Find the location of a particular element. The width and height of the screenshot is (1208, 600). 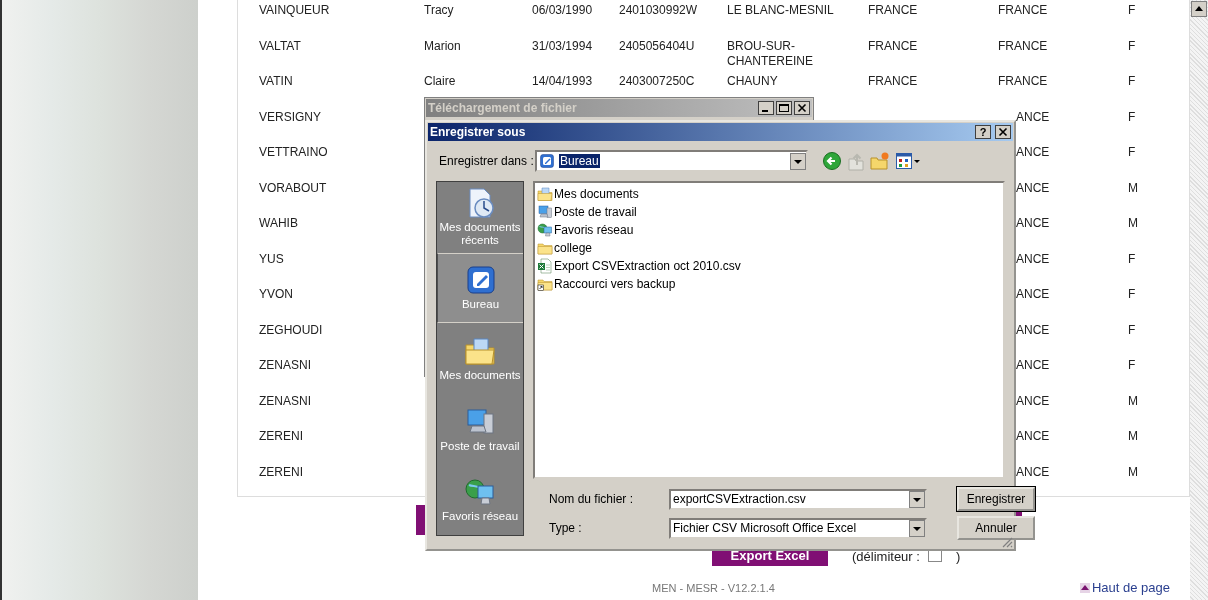

table-cell-text: VORABOUT is located at coordinates (293, 188).